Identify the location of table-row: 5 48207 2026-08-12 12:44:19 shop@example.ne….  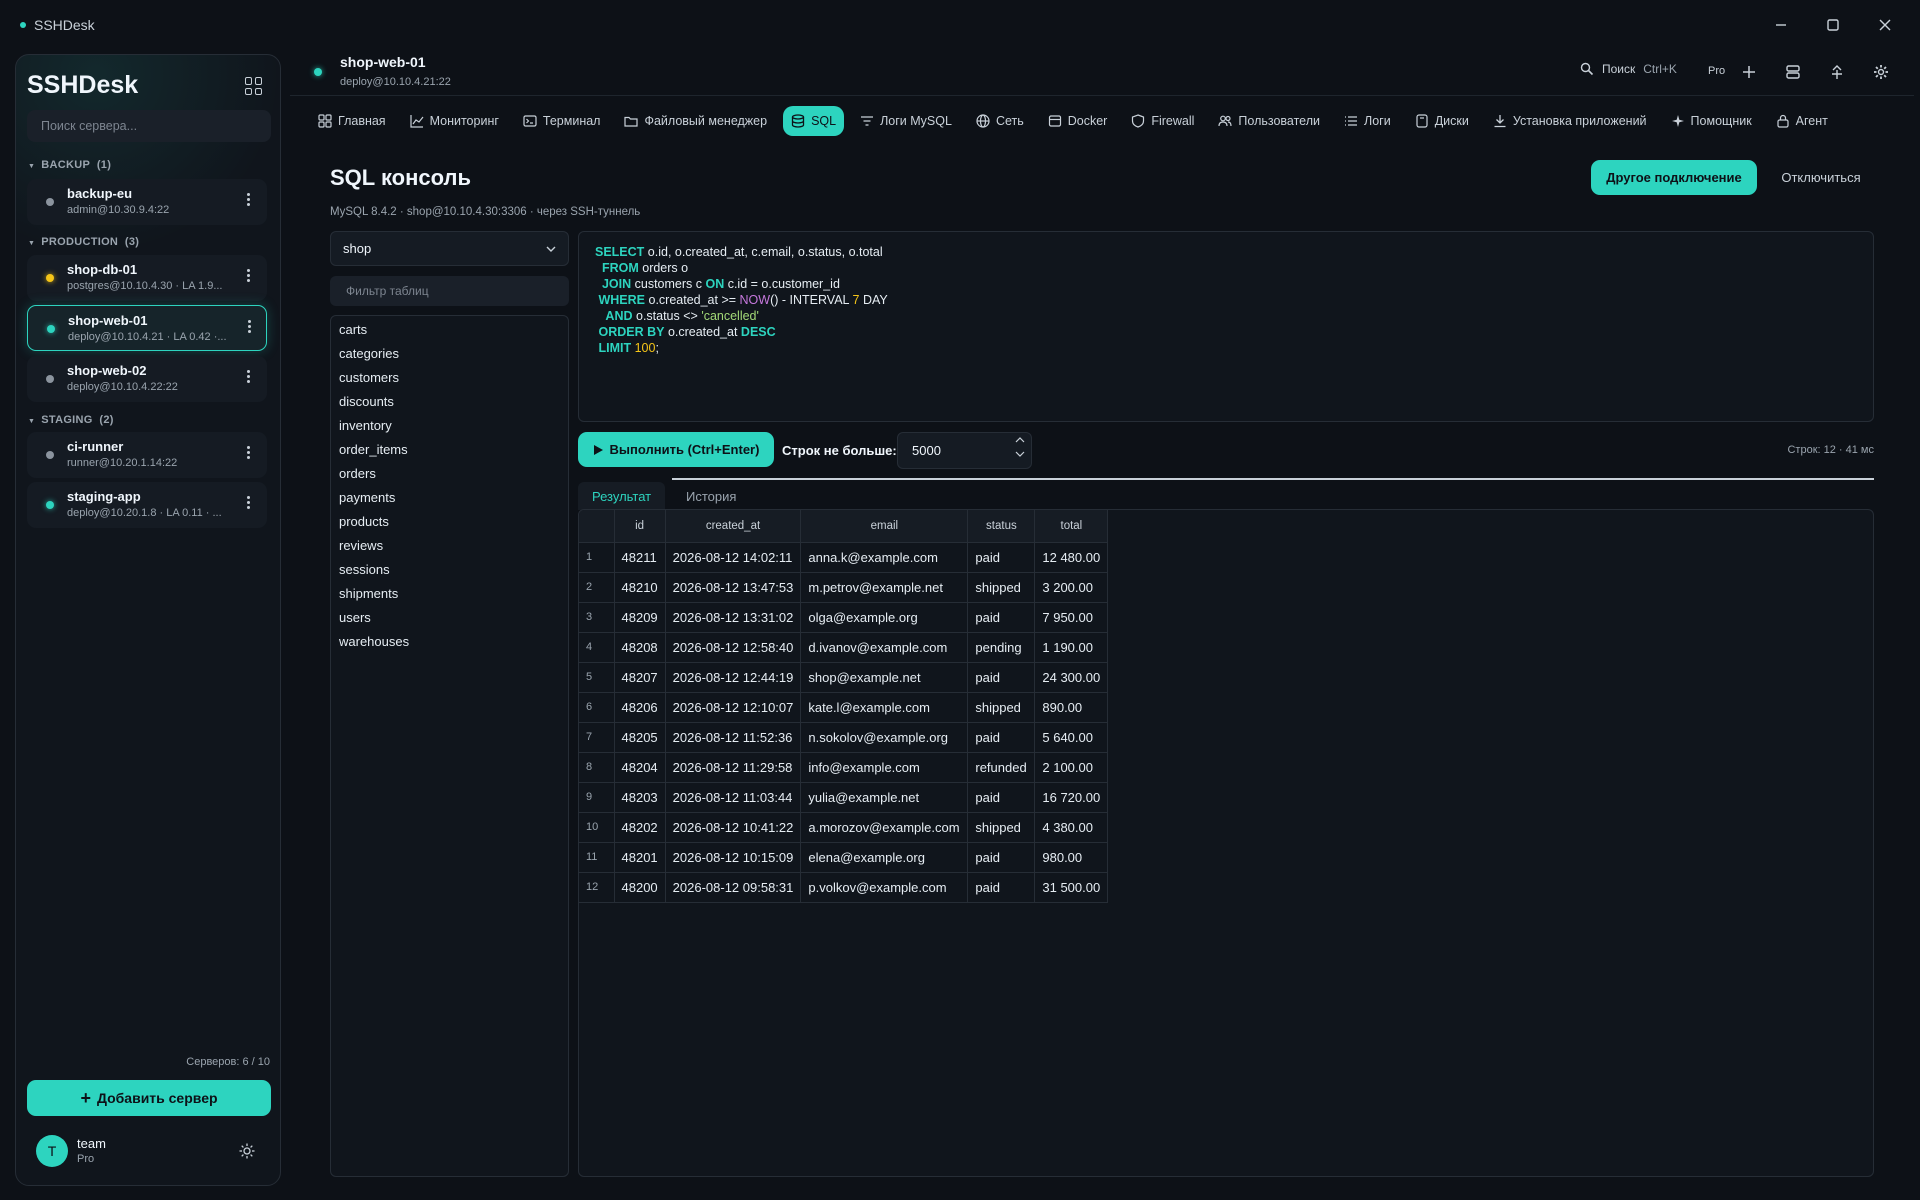
(844, 677).